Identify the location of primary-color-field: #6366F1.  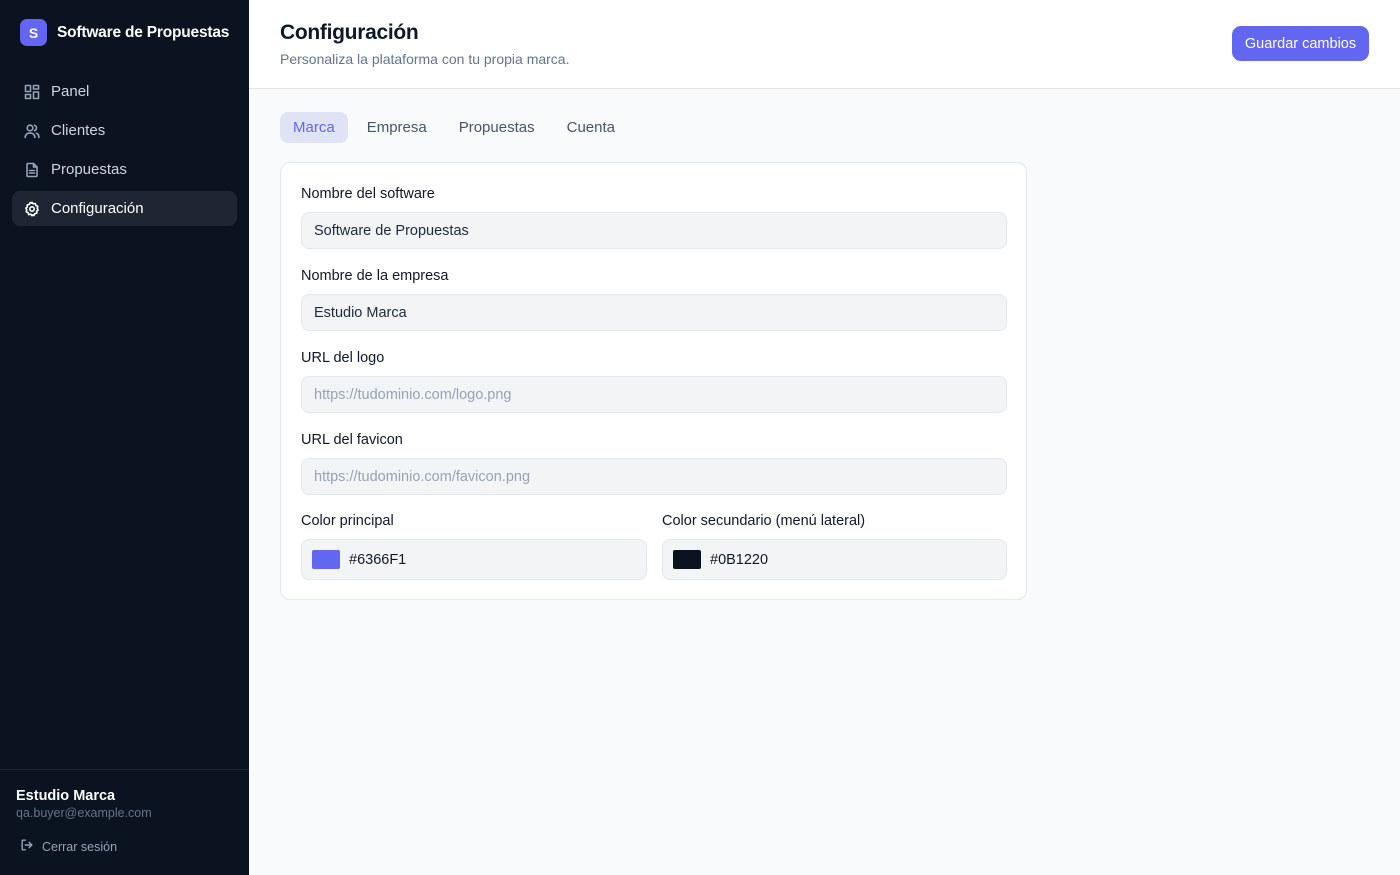
(474, 559).